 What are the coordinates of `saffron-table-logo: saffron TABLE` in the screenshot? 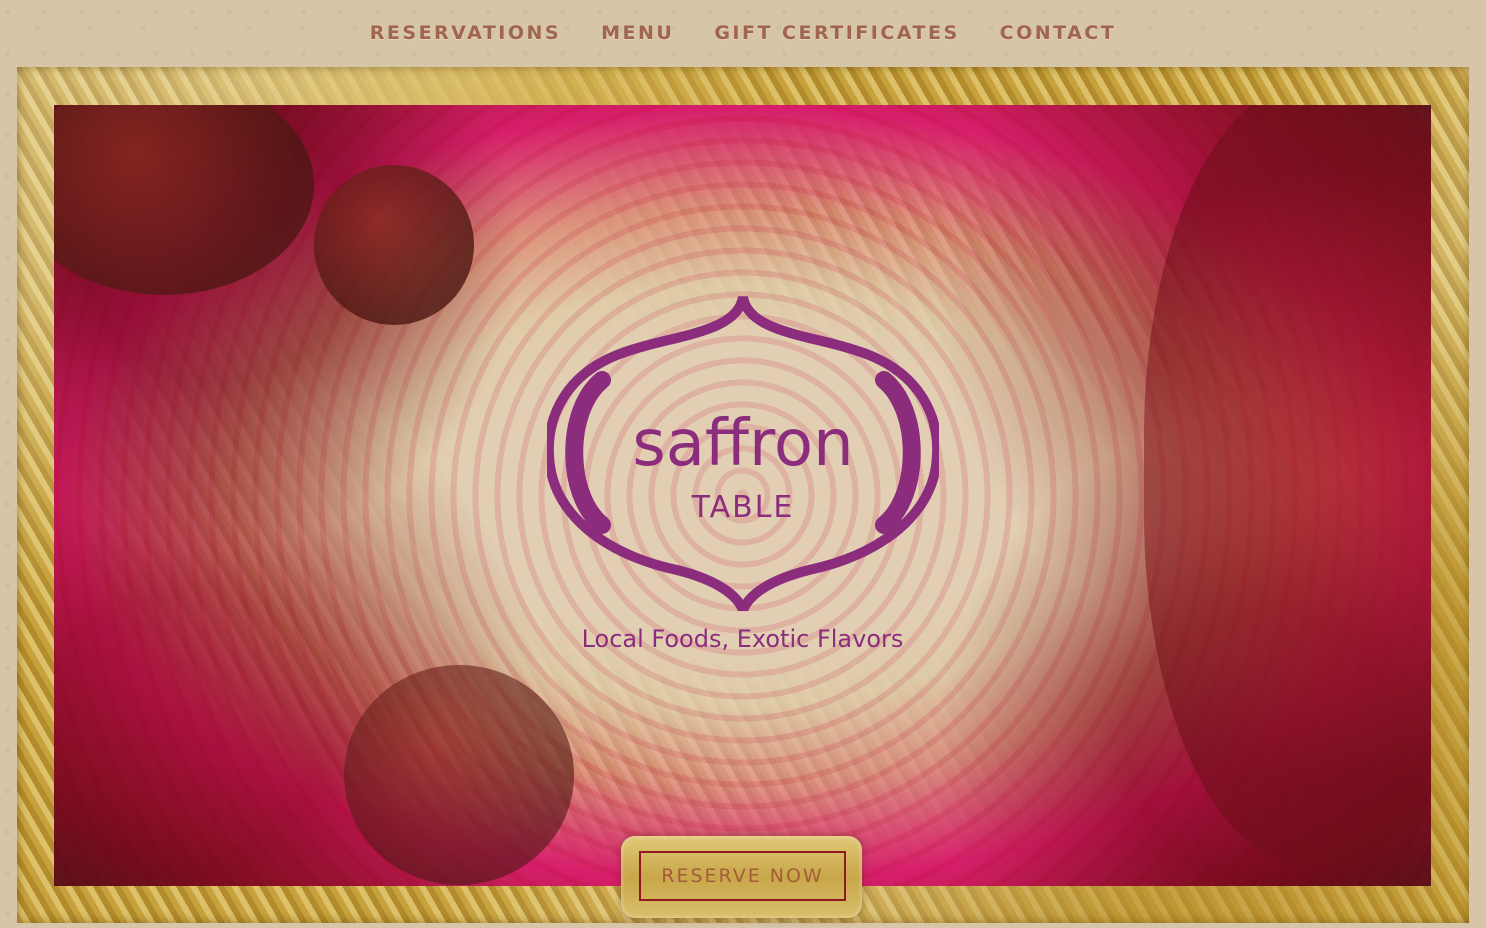 It's located at (743, 453).